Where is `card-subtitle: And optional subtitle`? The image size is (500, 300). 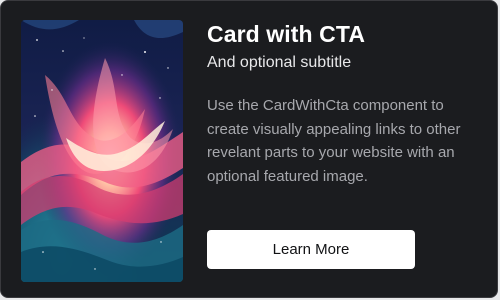
card-subtitle: And optional subtitle is located at coordinates (279, 62).